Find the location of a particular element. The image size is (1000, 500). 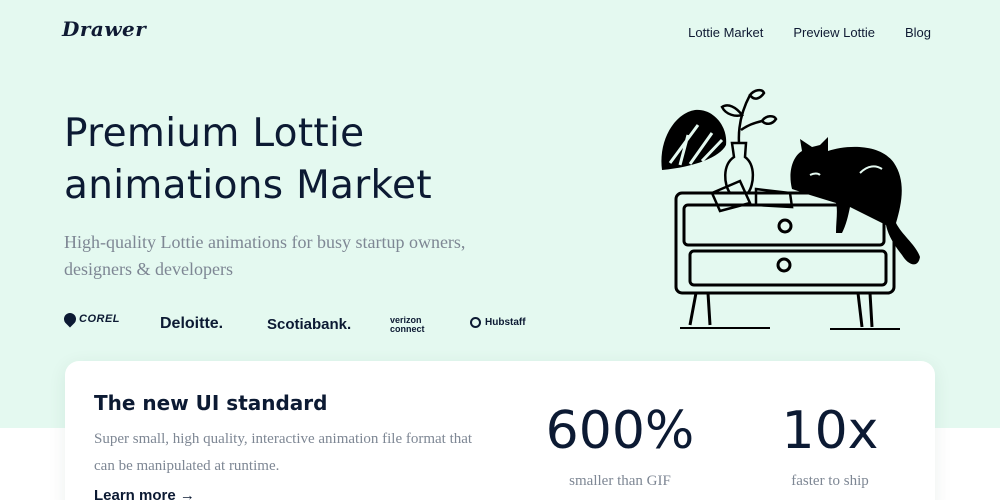

corel-logo-text: COREL is located at coordinates (99, 319).